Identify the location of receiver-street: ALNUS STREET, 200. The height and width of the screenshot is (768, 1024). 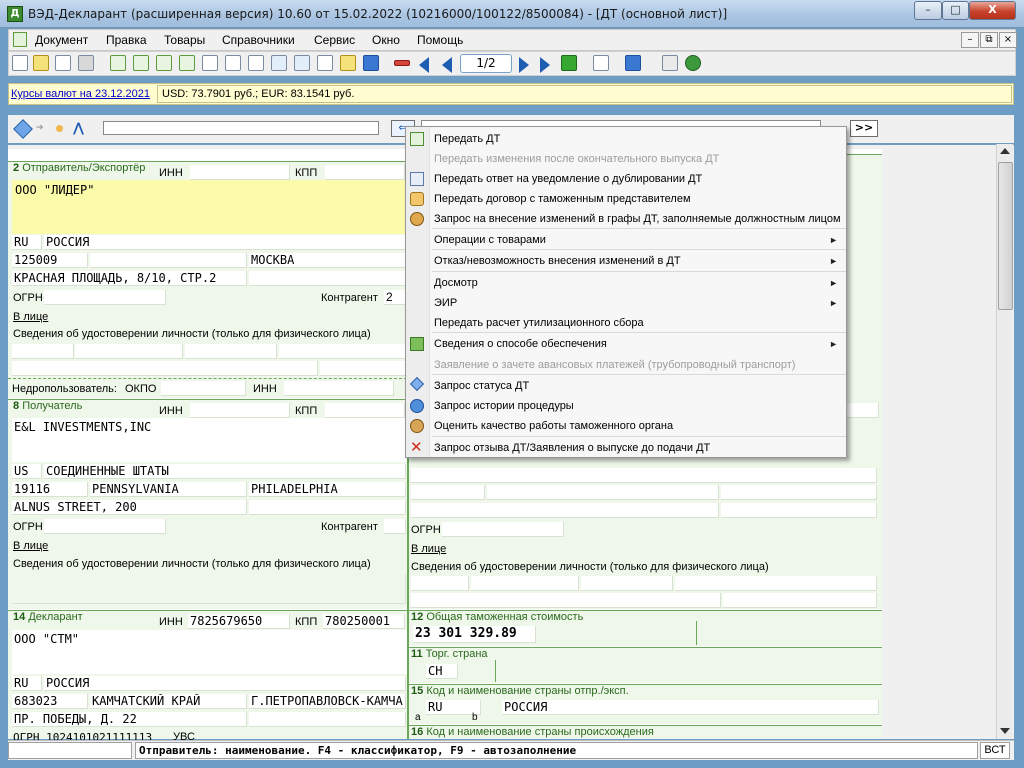
(129, 507).